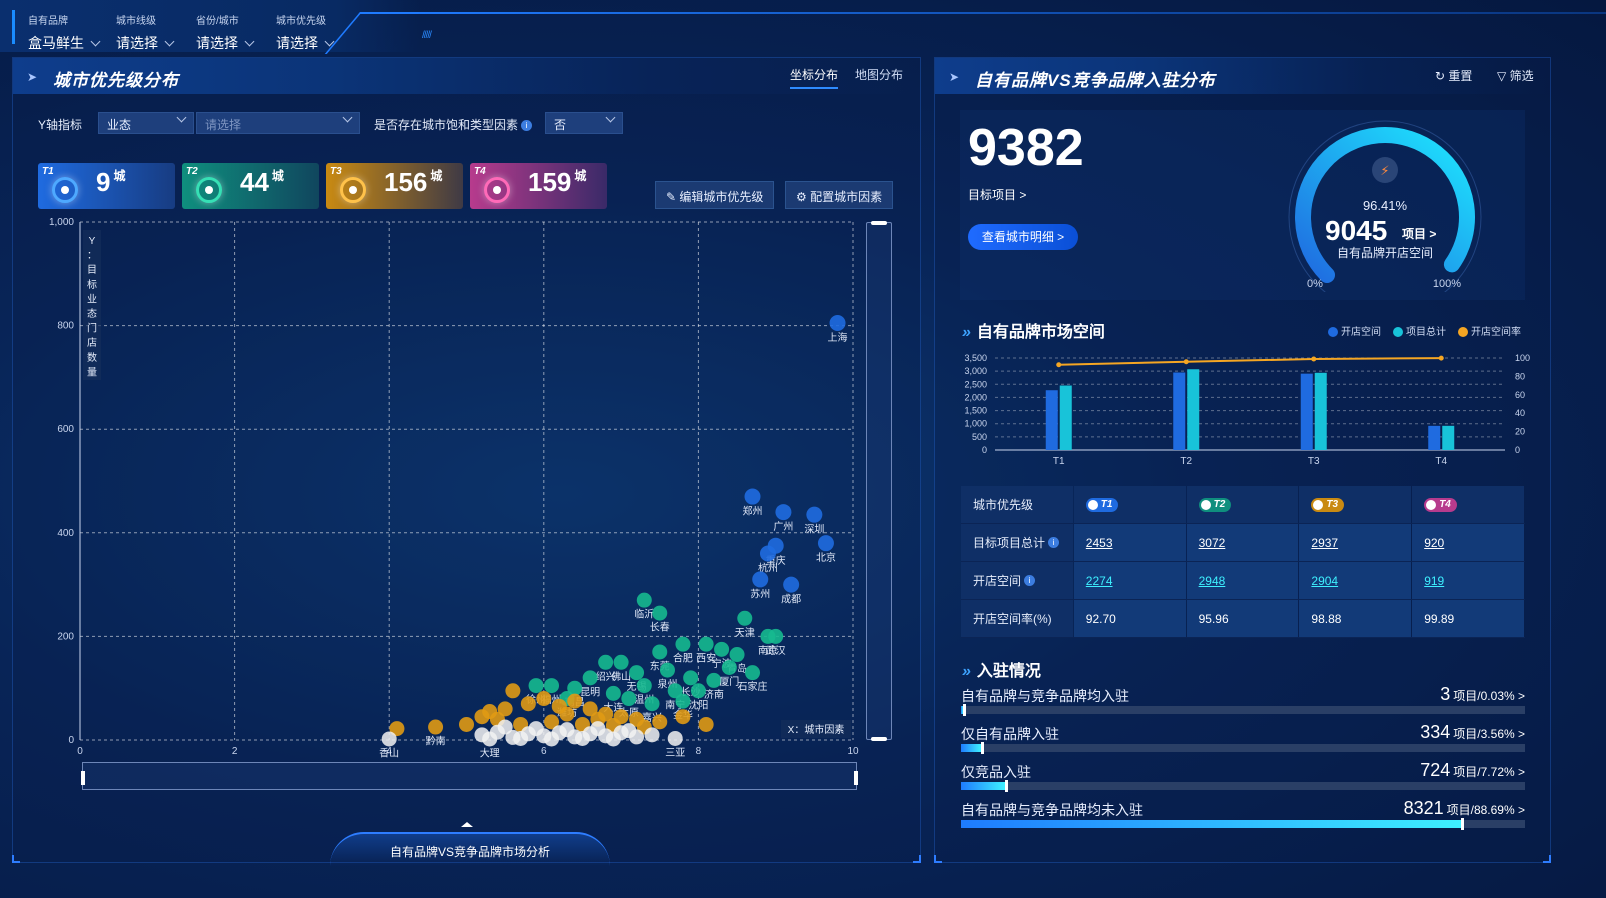 Image resolution: width=1606 pixels, height=898 pixels. What do you see at coordinates (879, 74) in the screenshot?
I see `tab-map: 地图分布` at bounding box center [879, 74].